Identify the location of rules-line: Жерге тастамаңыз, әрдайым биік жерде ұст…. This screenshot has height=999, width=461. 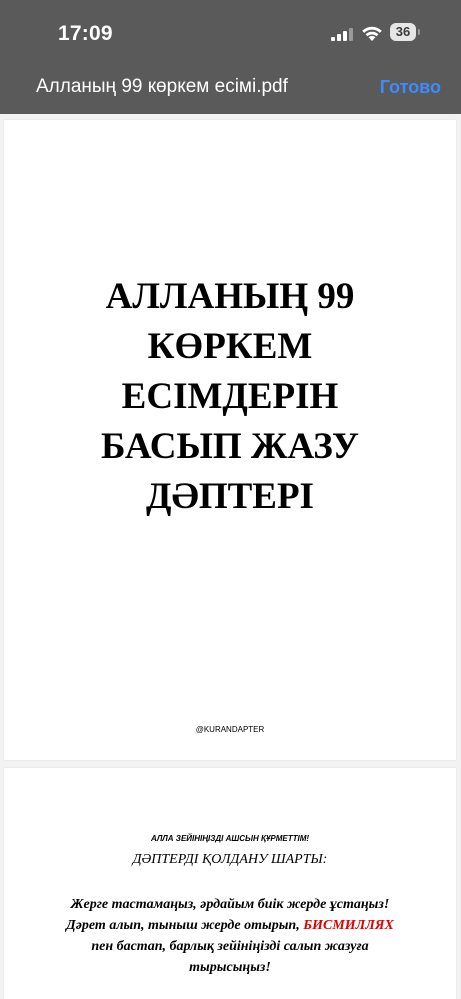
(230, 904).